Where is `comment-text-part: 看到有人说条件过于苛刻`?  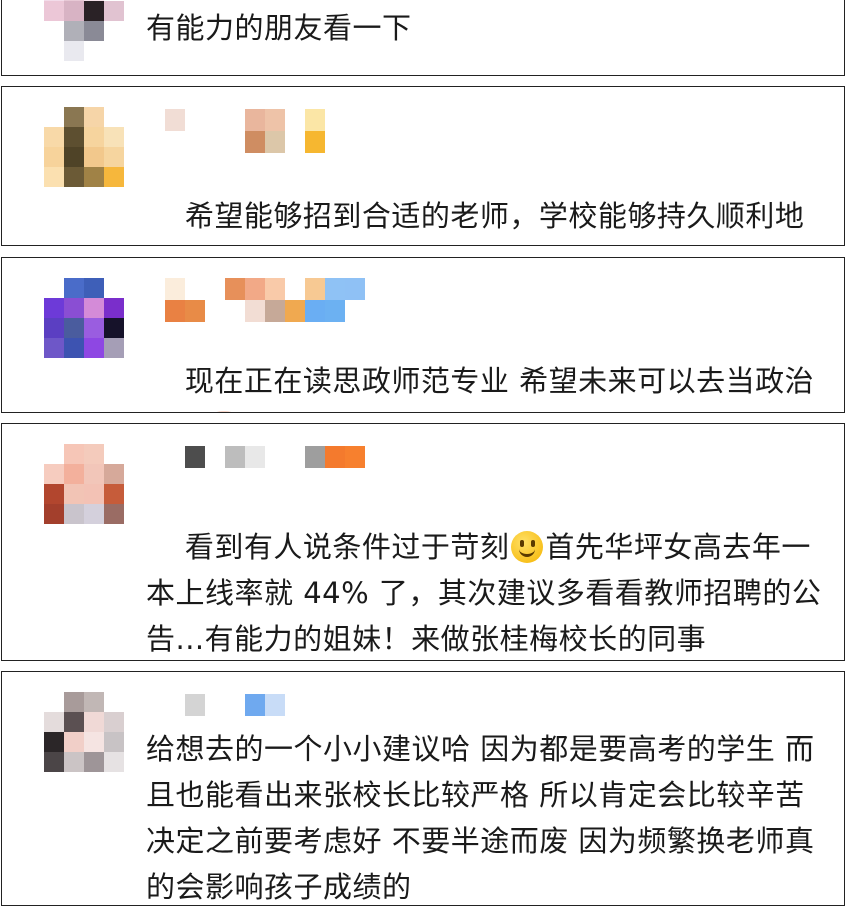 comment-text-part: 看到有人说条件过于苛刻 is located at coordinates (347, 547).